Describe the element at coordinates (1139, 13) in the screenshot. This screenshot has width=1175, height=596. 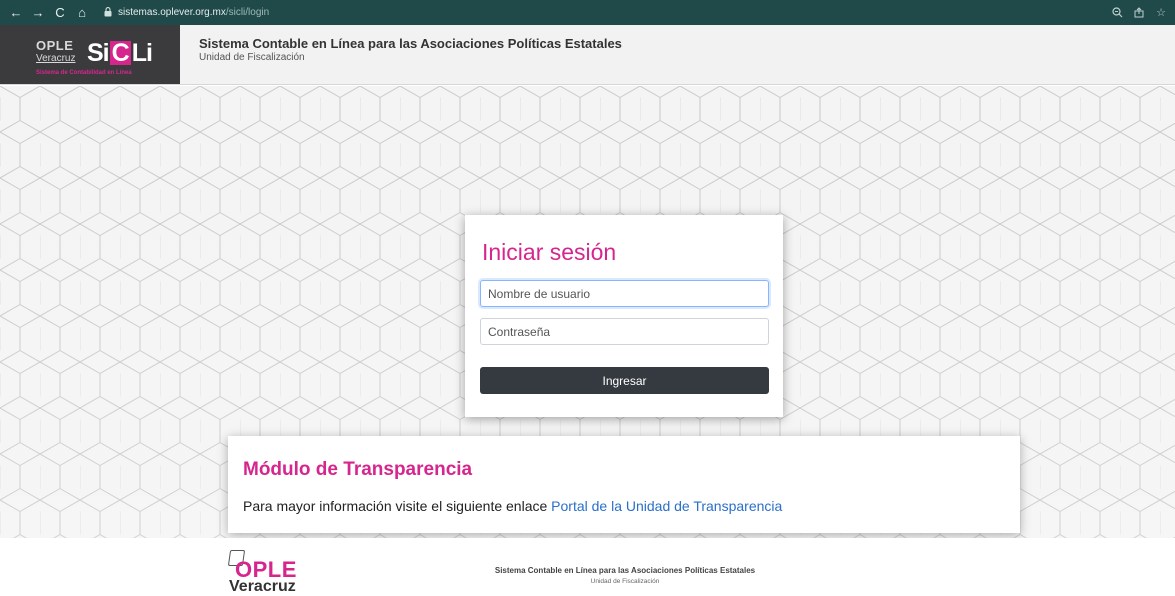
I see `share-icon` at that location.